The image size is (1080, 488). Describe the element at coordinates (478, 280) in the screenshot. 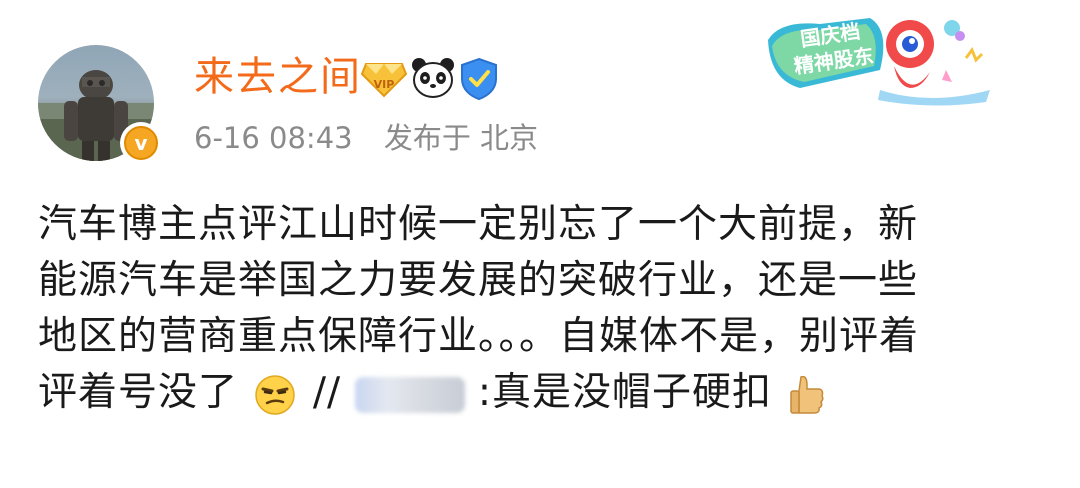

I see `post-text-line: 能源汽车是举国之力要发展的突破行业，还是一些` at that location.